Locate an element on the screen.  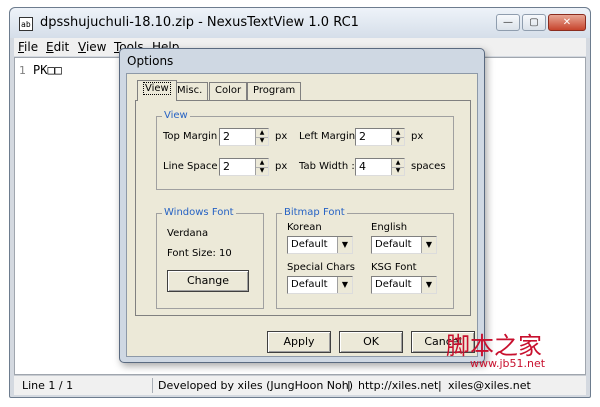
status-email: xiles@xiles.net is located at coordinates (489, 385).